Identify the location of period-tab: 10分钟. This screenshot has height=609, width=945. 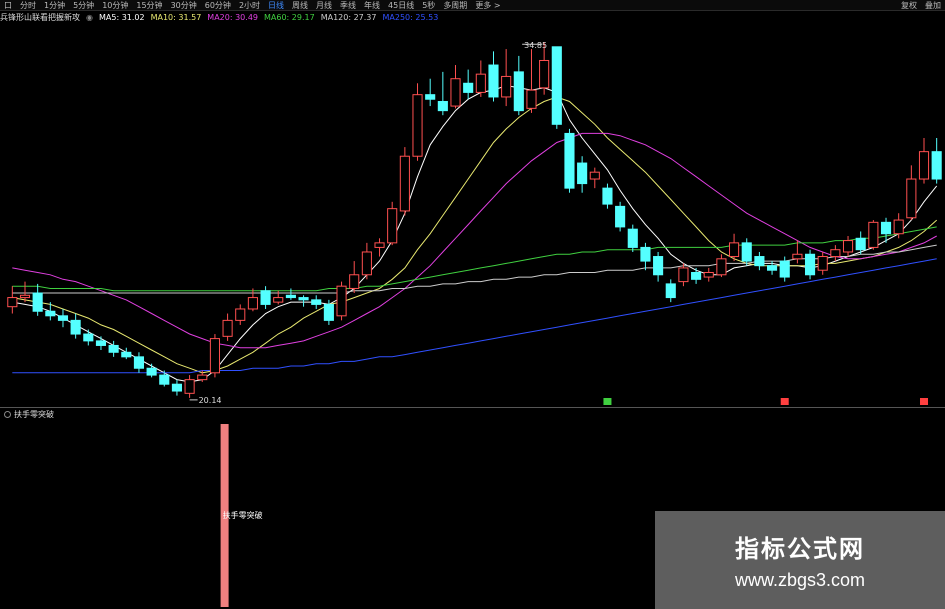
(115, 5).